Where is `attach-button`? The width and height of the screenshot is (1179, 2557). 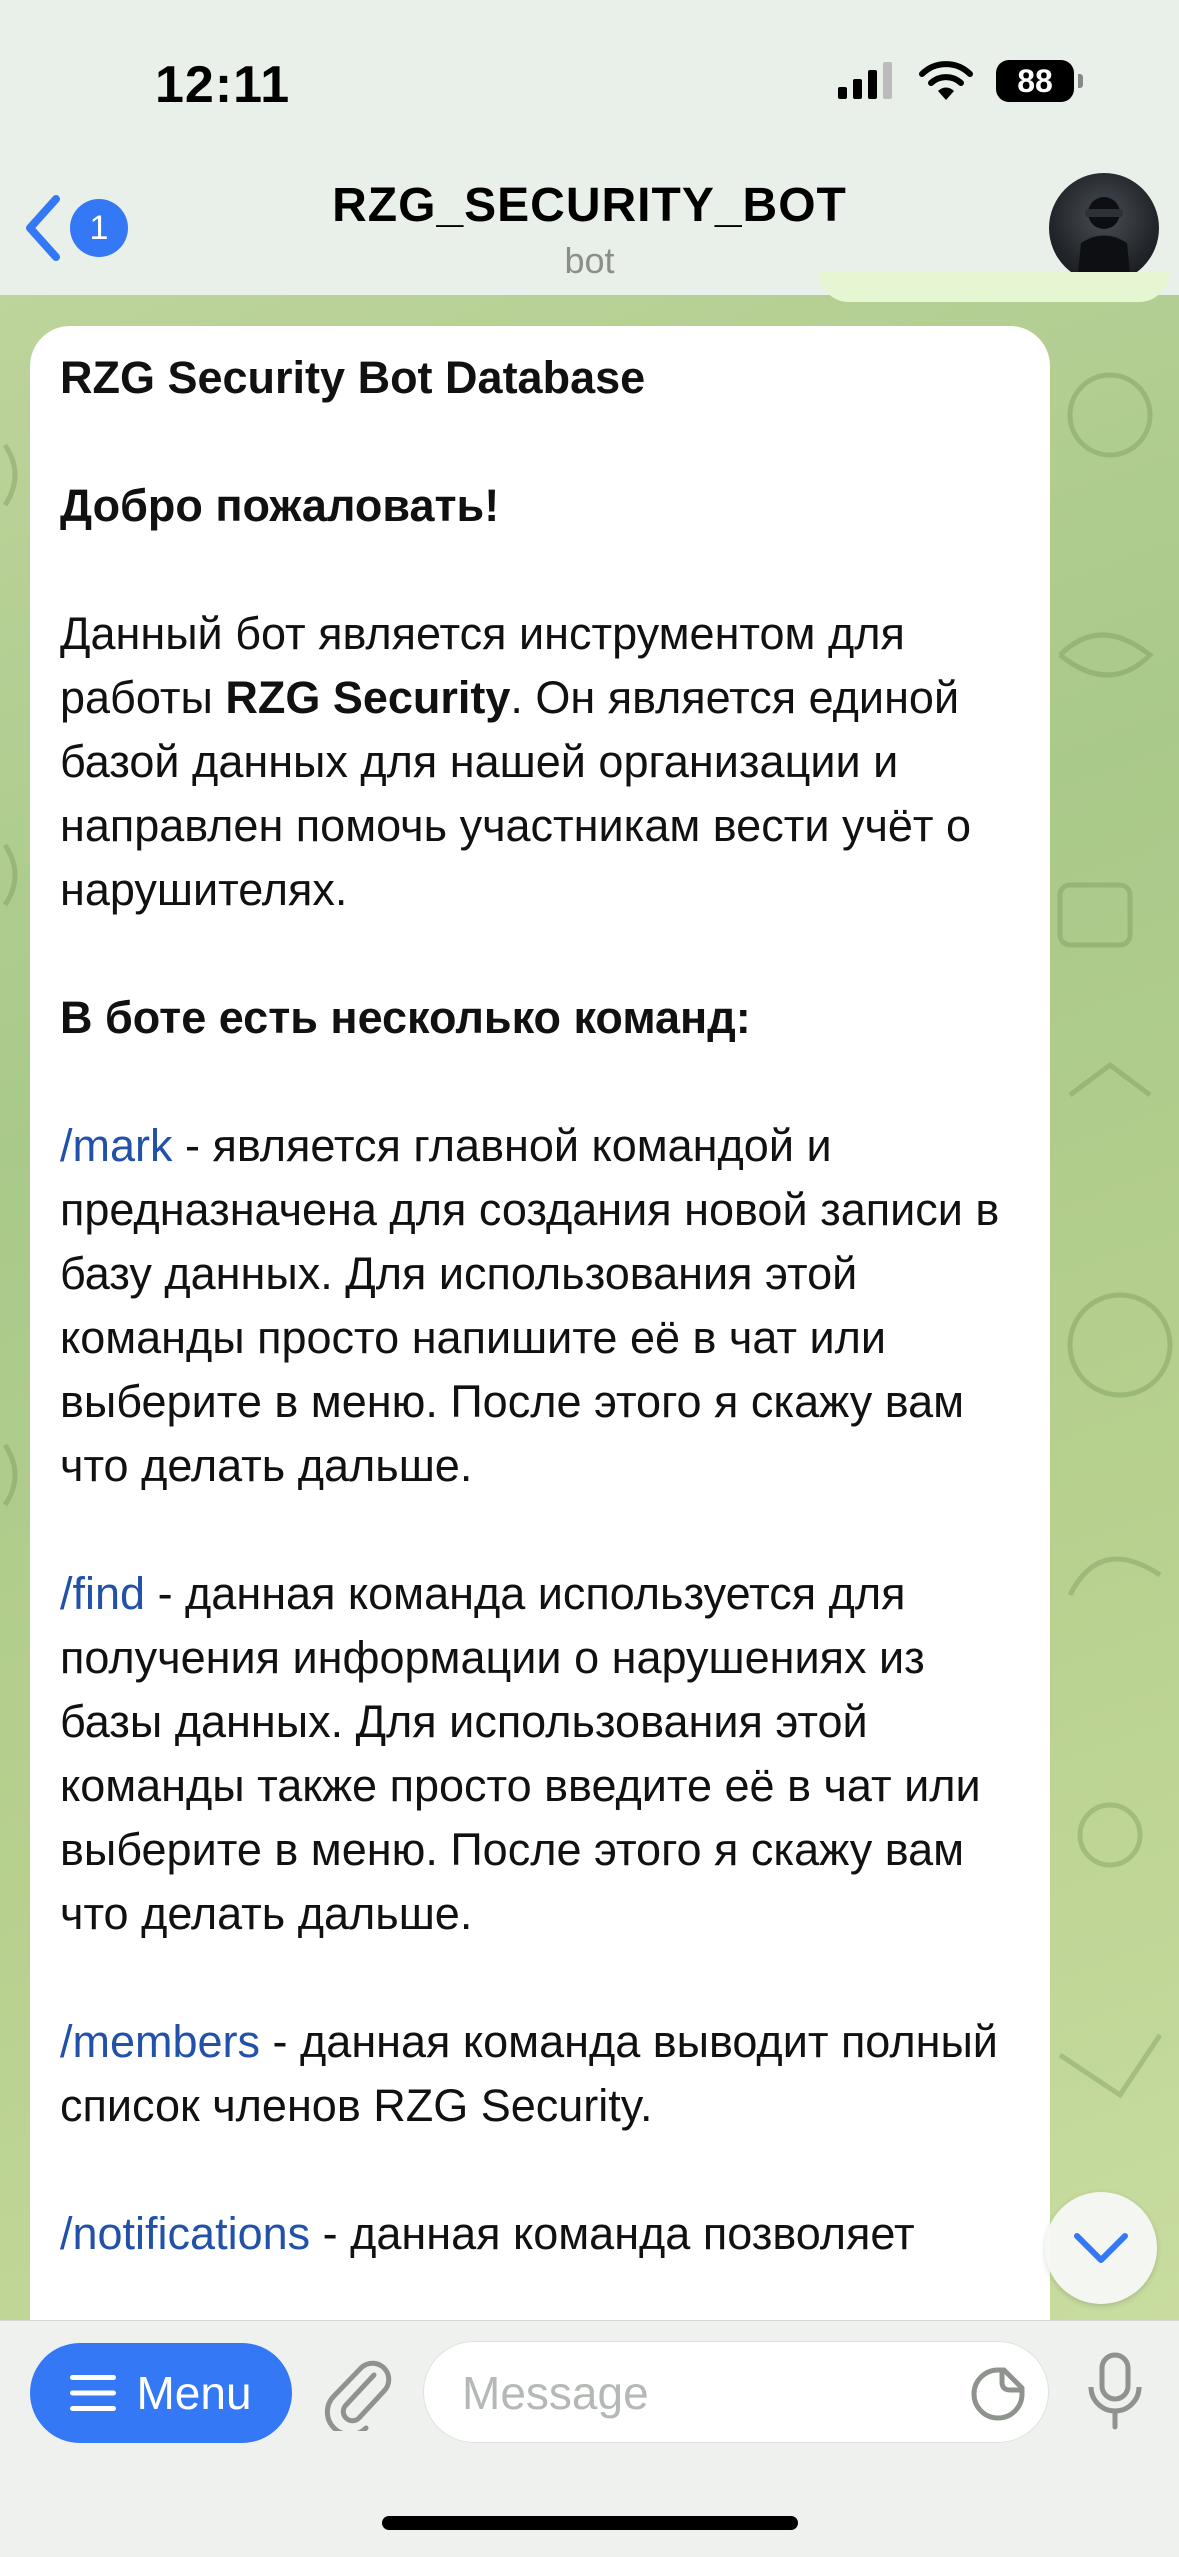 attach-button is located at coordinates (357, 2396).